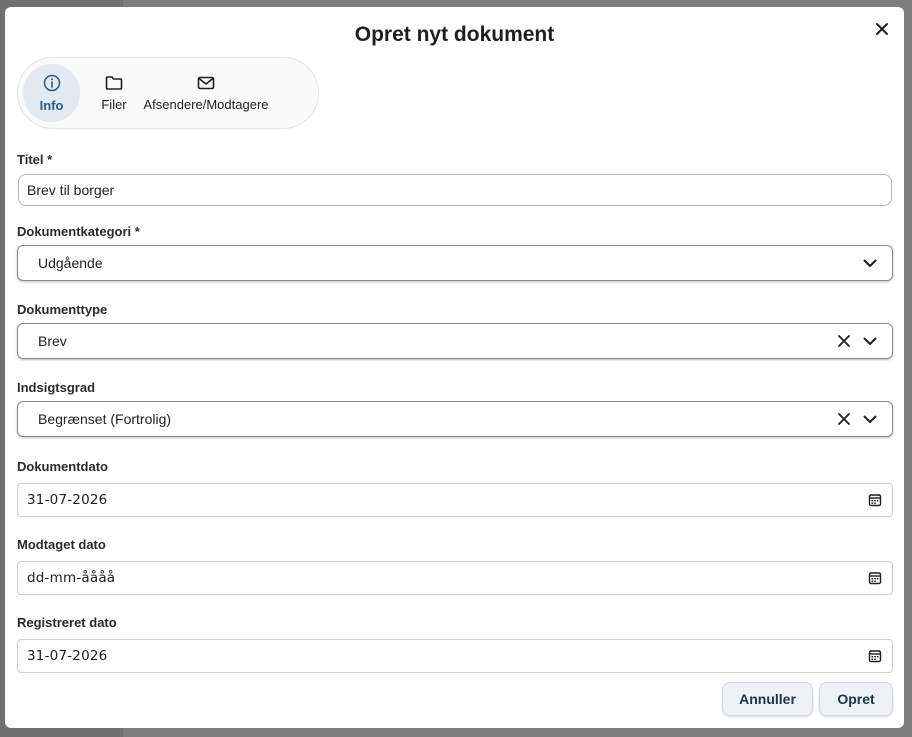 The width and height of the screenshot is (912, 737). I want to click on access-select: Begrænset (Fortrolig), so click(455, 419).